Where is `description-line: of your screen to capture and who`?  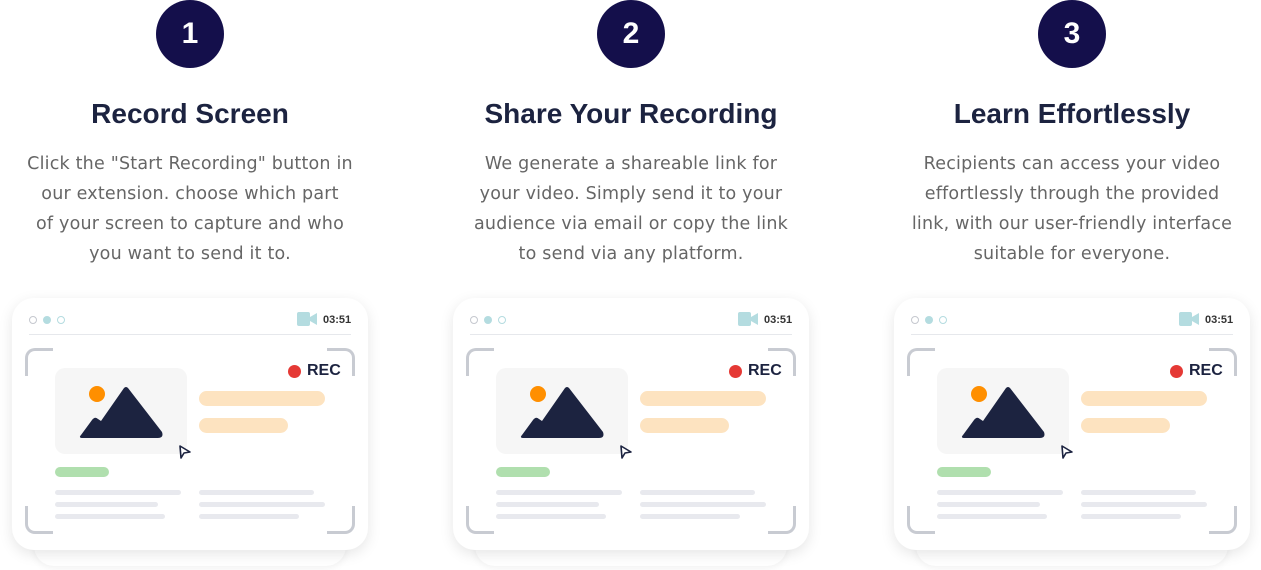 description-line: of your screen to capture and who is located at coordinates (190, 224).